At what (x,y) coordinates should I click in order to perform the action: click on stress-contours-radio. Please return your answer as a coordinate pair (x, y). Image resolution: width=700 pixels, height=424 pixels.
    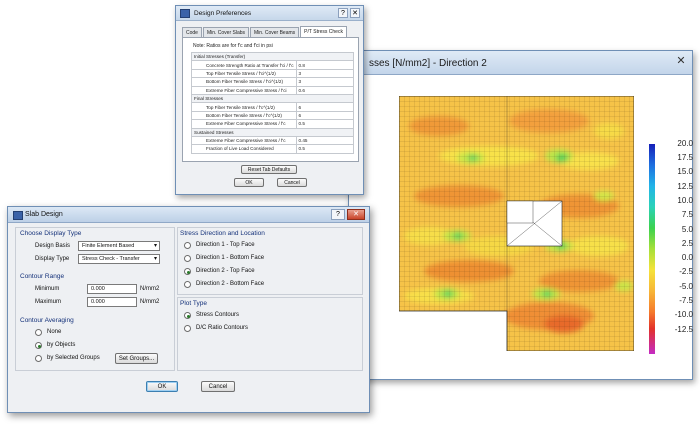
    Looking at the image, I should click on (187, 315).